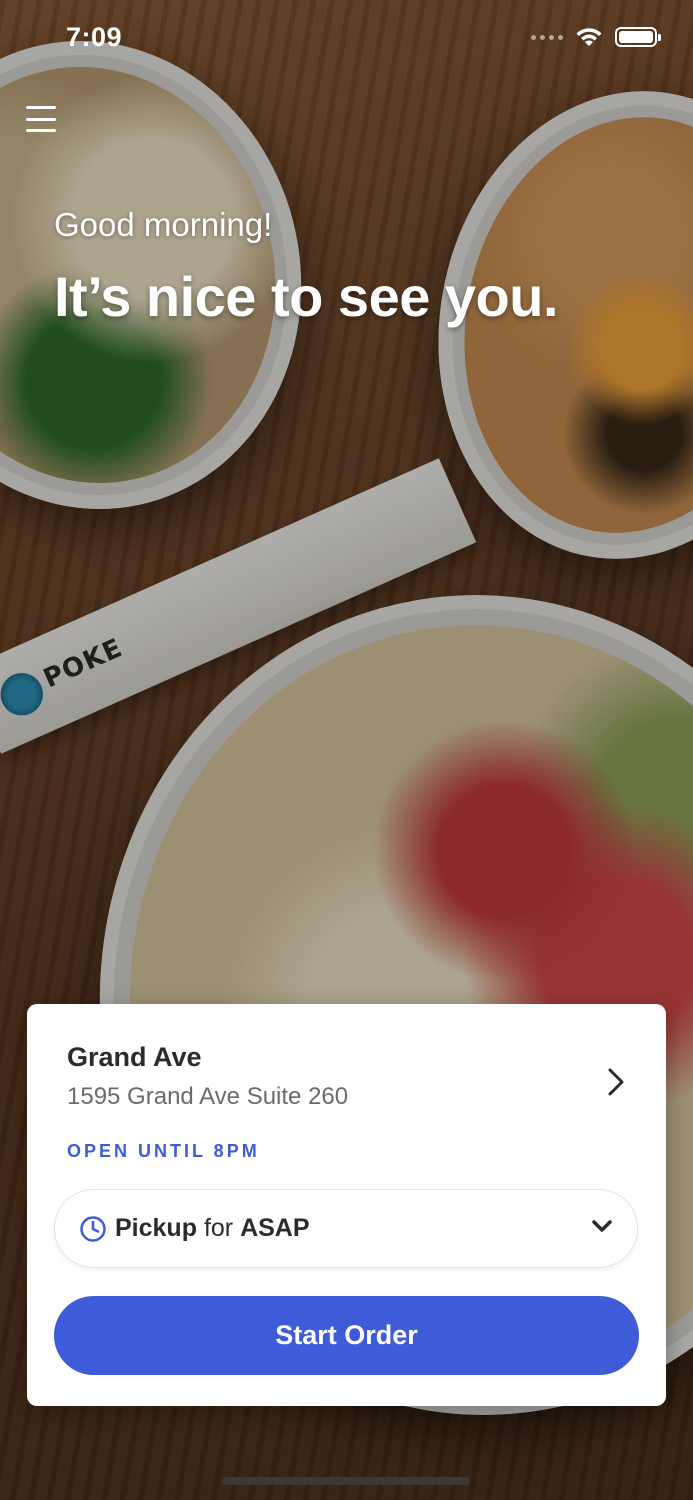 This screenshot has width=693, height=1500. I want to click on pickup-text: Pickup for ASAP, so click(212, 1228).